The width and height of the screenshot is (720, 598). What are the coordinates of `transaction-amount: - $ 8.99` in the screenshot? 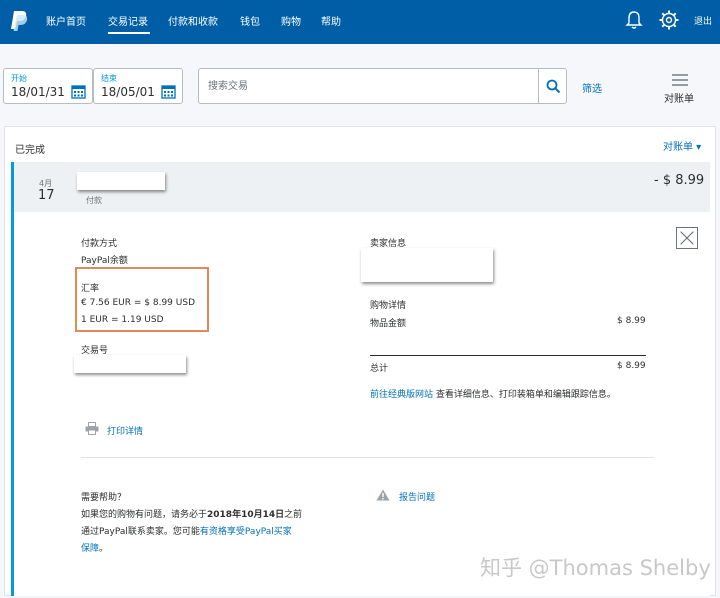 It's located at (679, 180).